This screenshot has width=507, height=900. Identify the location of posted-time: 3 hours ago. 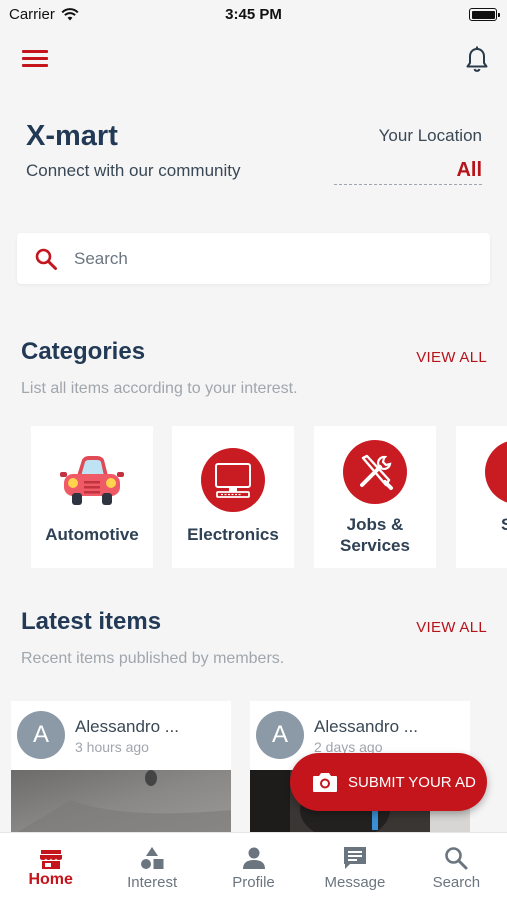
(112, 747).